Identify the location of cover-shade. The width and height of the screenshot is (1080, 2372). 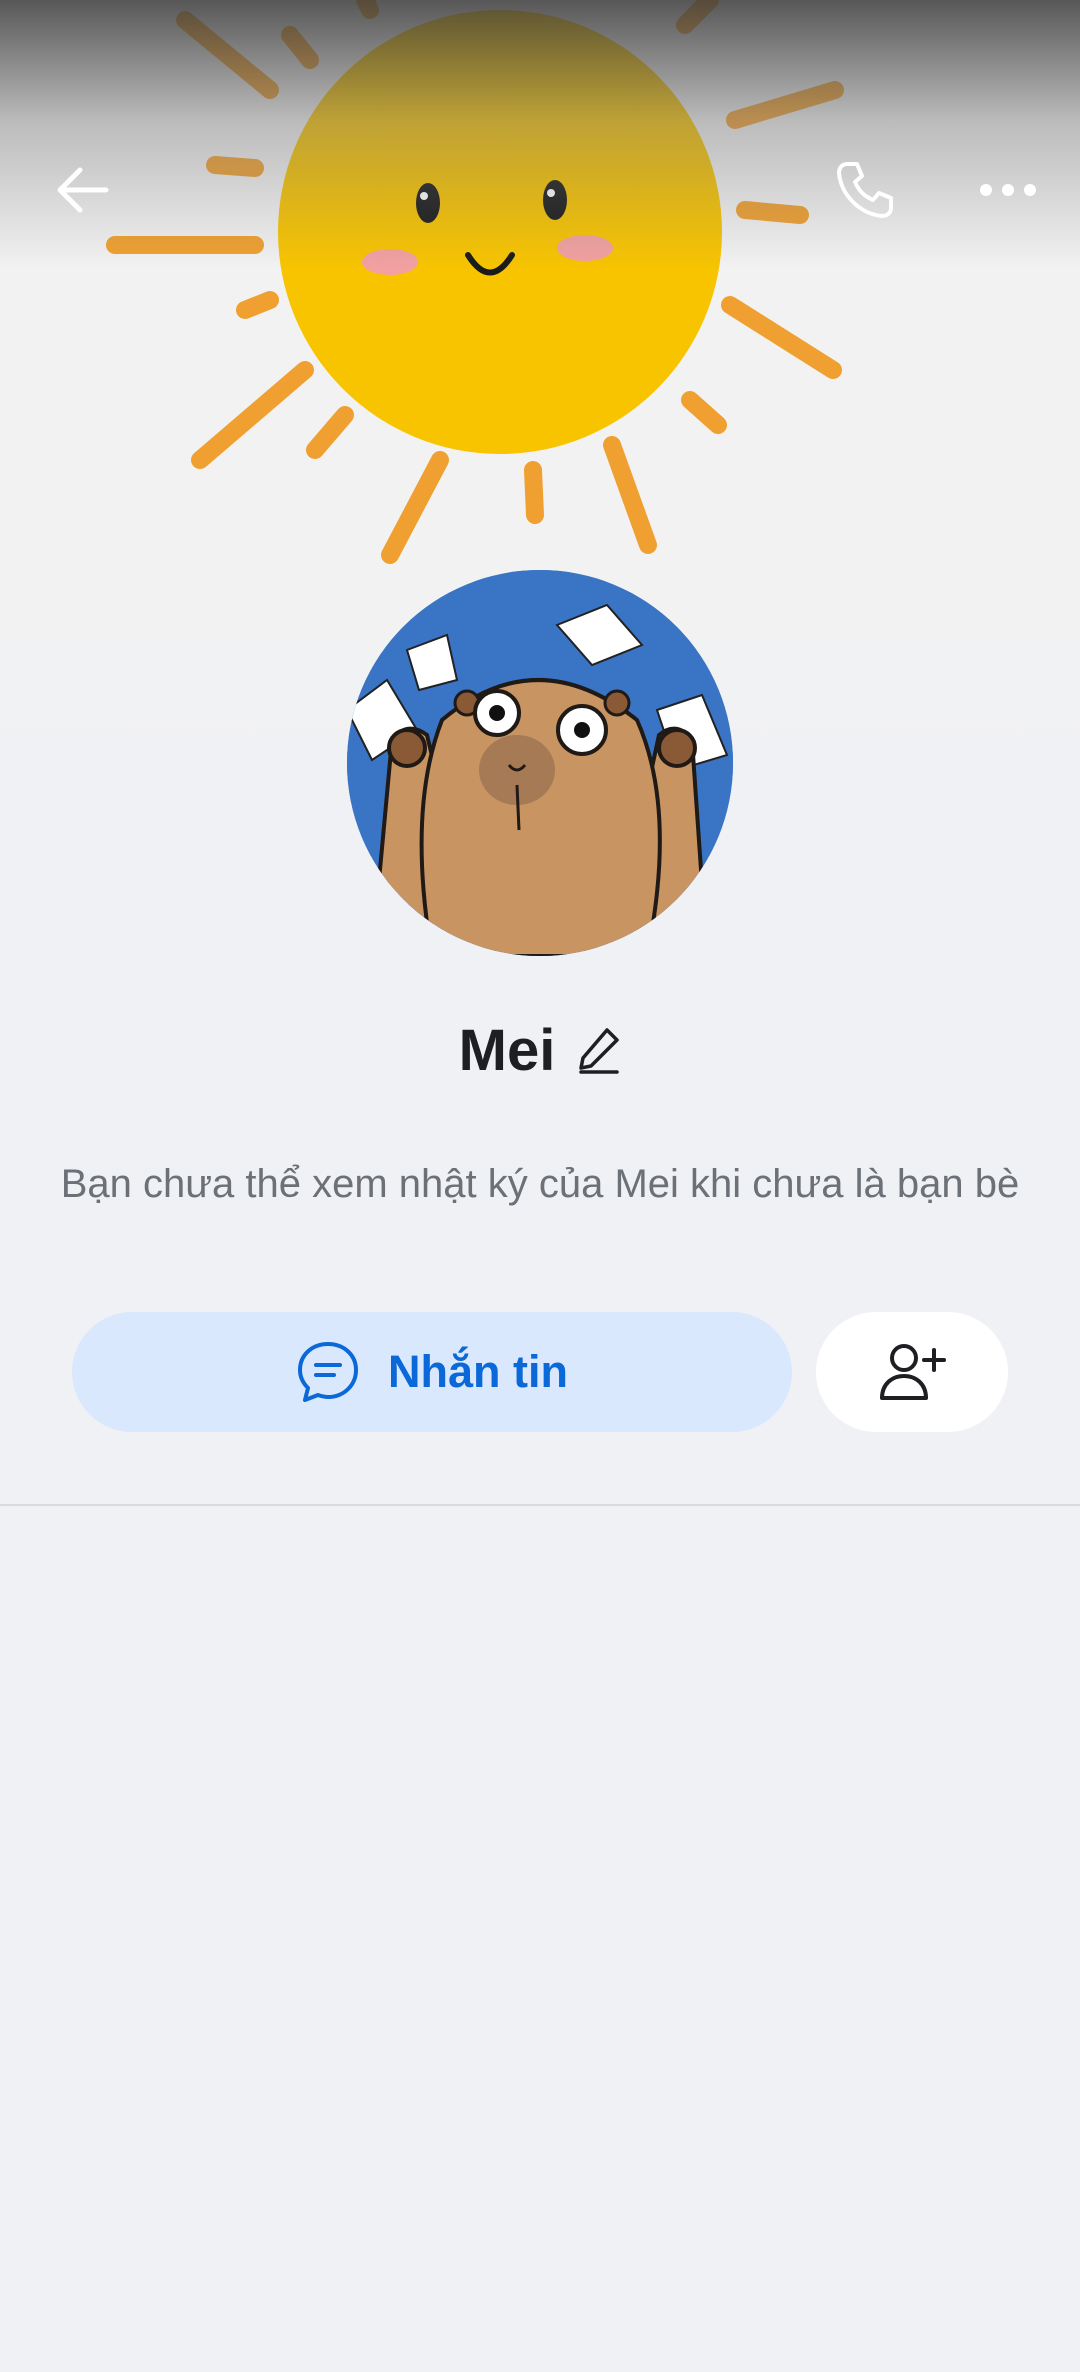
(540, 135).